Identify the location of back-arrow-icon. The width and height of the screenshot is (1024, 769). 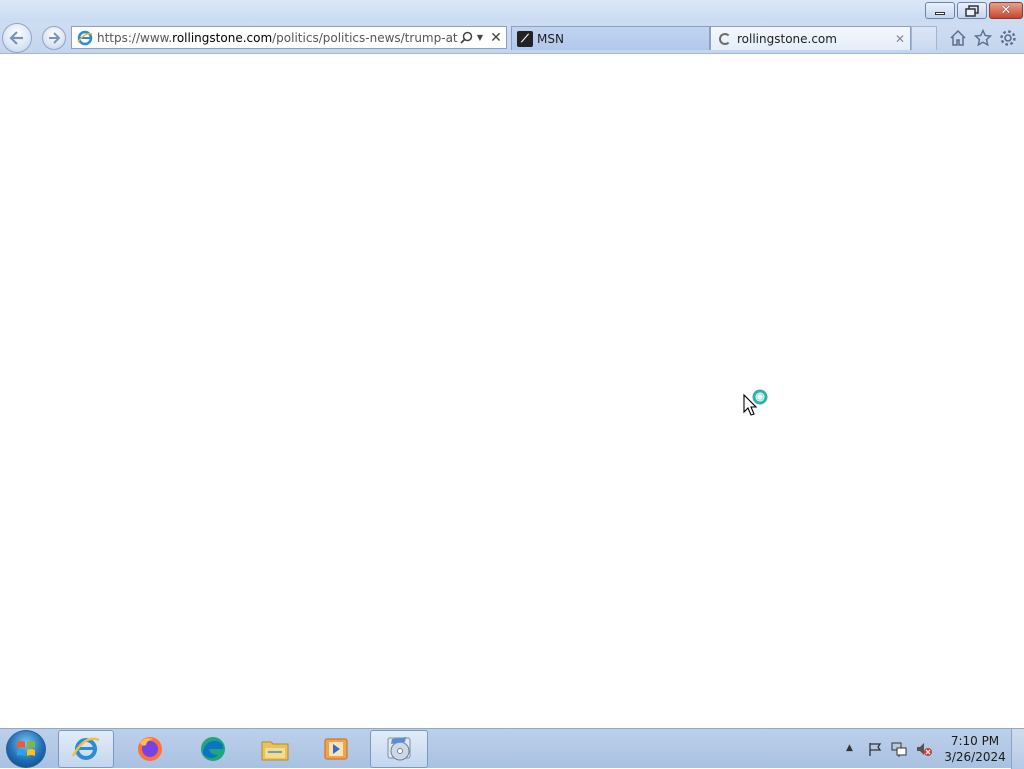
(16, 38).